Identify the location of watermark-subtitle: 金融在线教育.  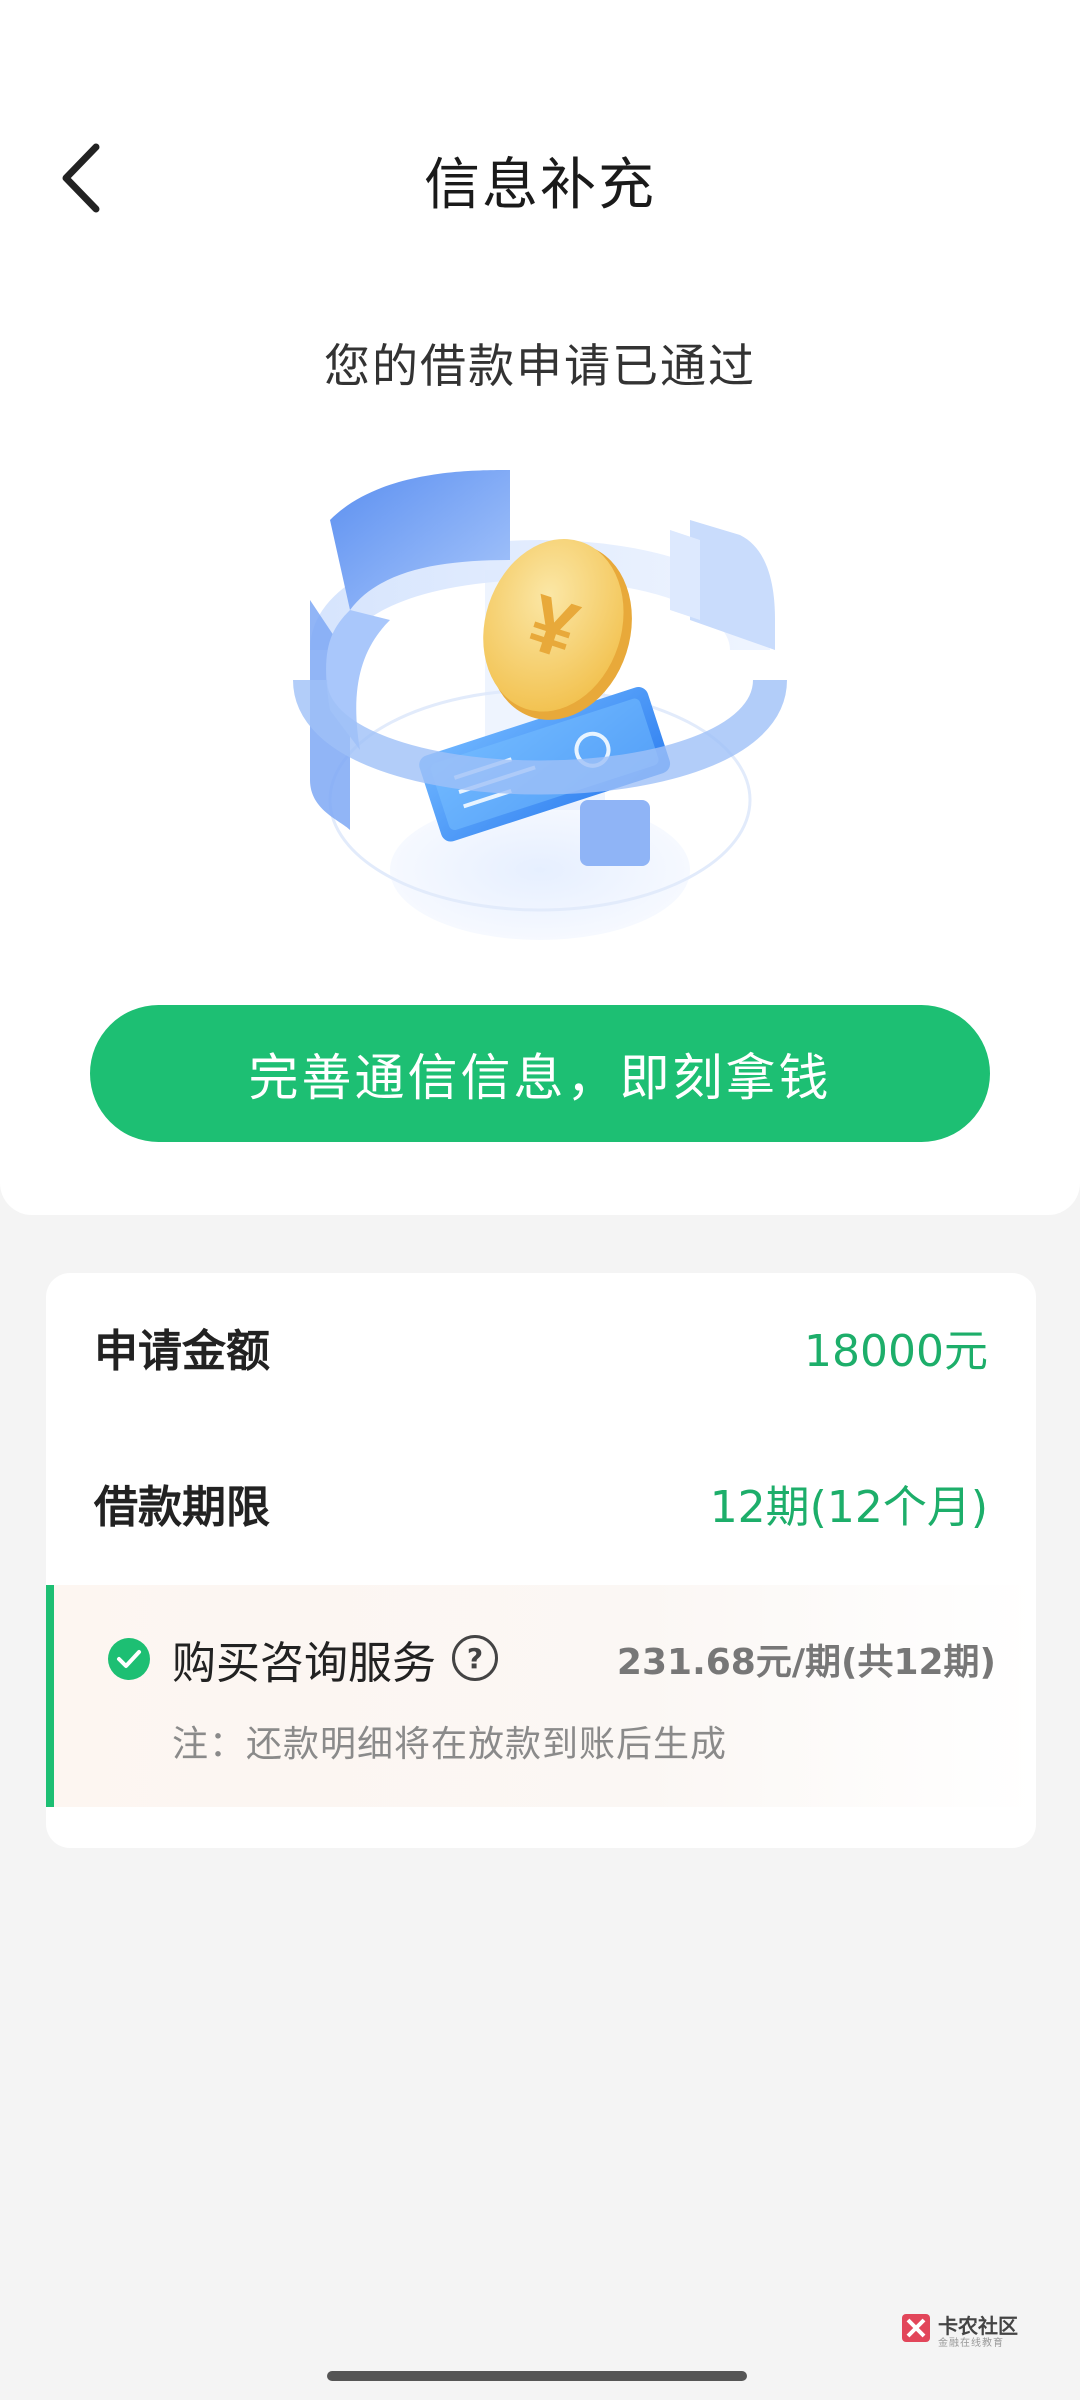
(971, 2343).